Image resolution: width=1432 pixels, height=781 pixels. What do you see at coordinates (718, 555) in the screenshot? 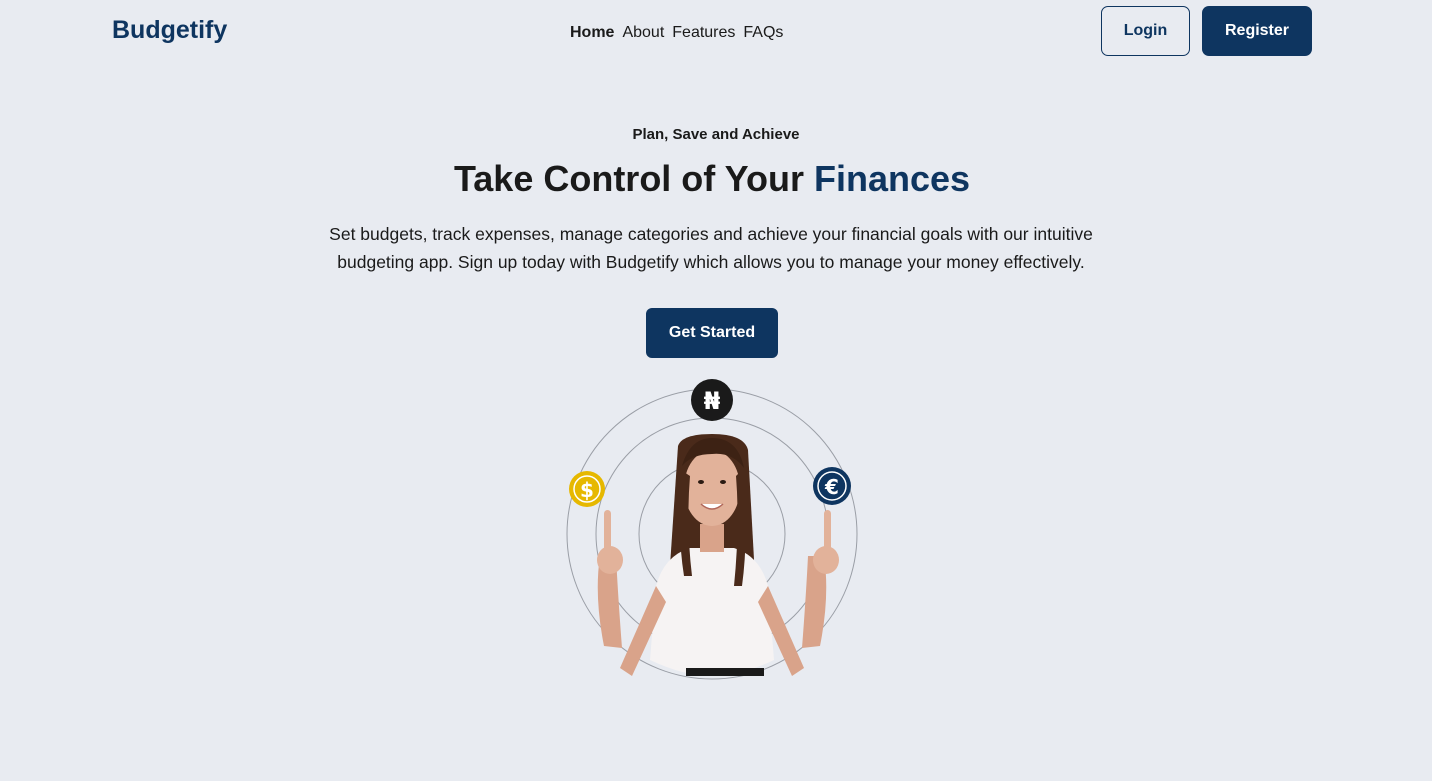
I see `woman-figure` at bounding box center [718, 555].